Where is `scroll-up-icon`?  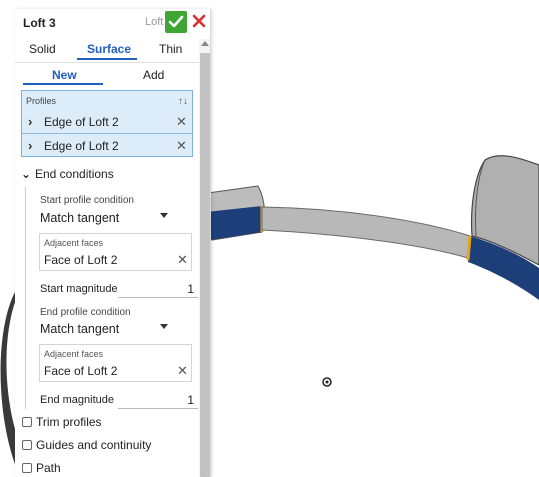 scroll-up-icon is located at coordinates (205, 43).